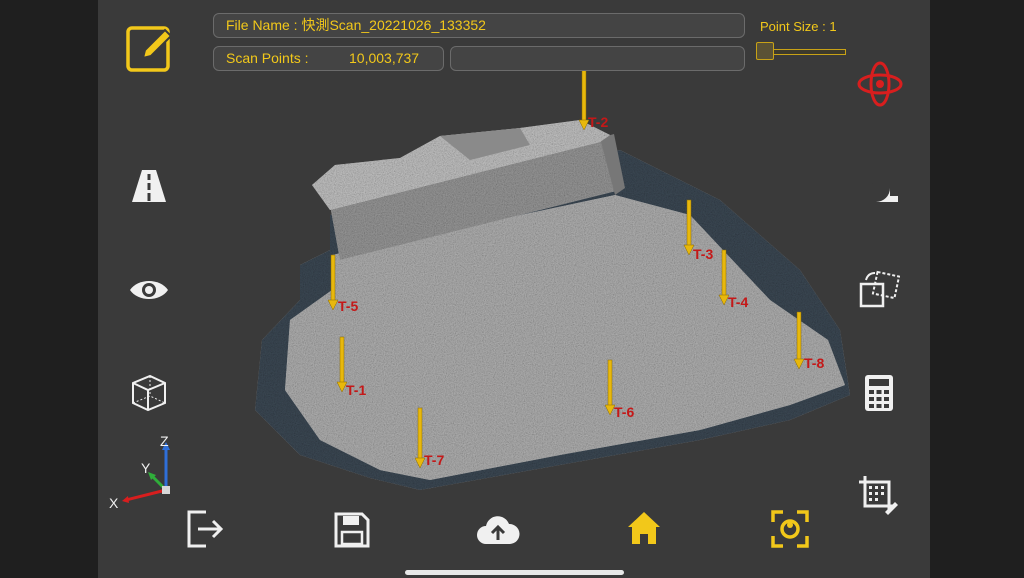 This screenshot has width=1024, height=578. Describe the element at coordinates (149, 186) in the screenshot. I see `road-icon` at that location.